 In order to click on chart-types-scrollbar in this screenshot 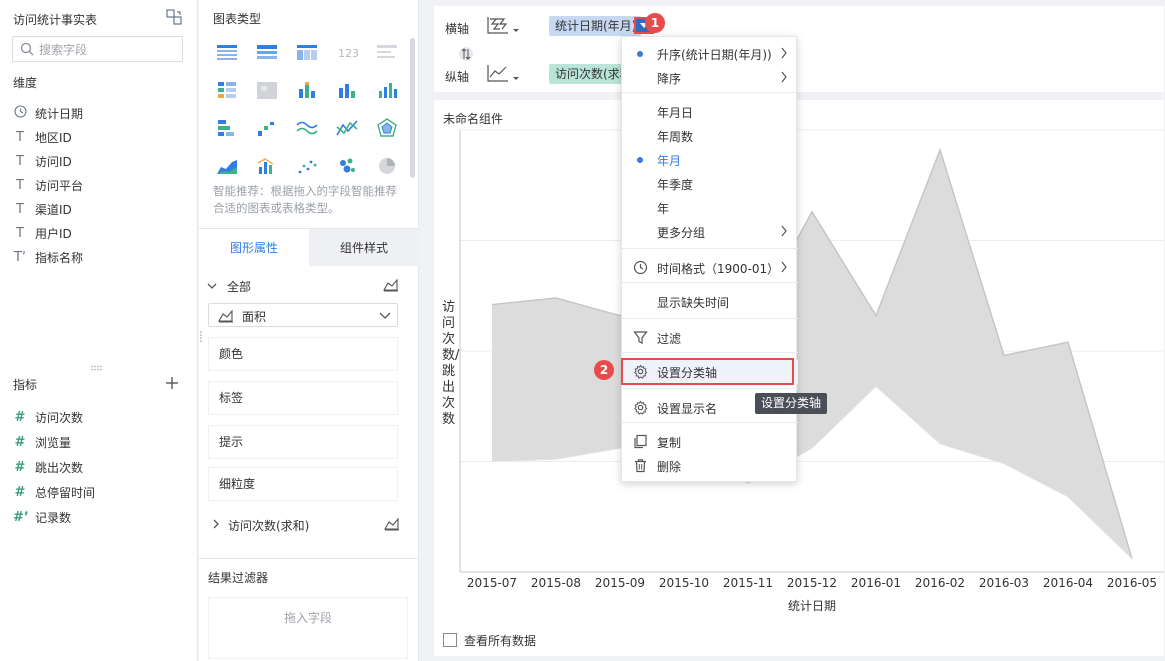, I will do `click(412, 108)`.